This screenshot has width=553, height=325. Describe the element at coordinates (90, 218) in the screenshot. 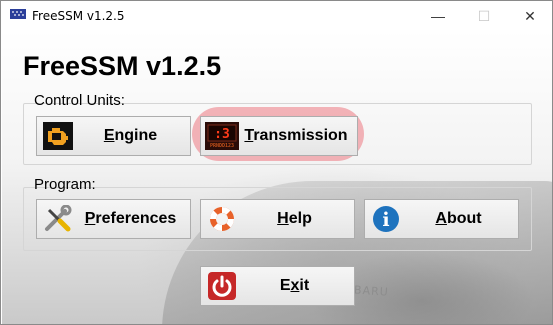

I see `preferences-accel-key: P` at that location.